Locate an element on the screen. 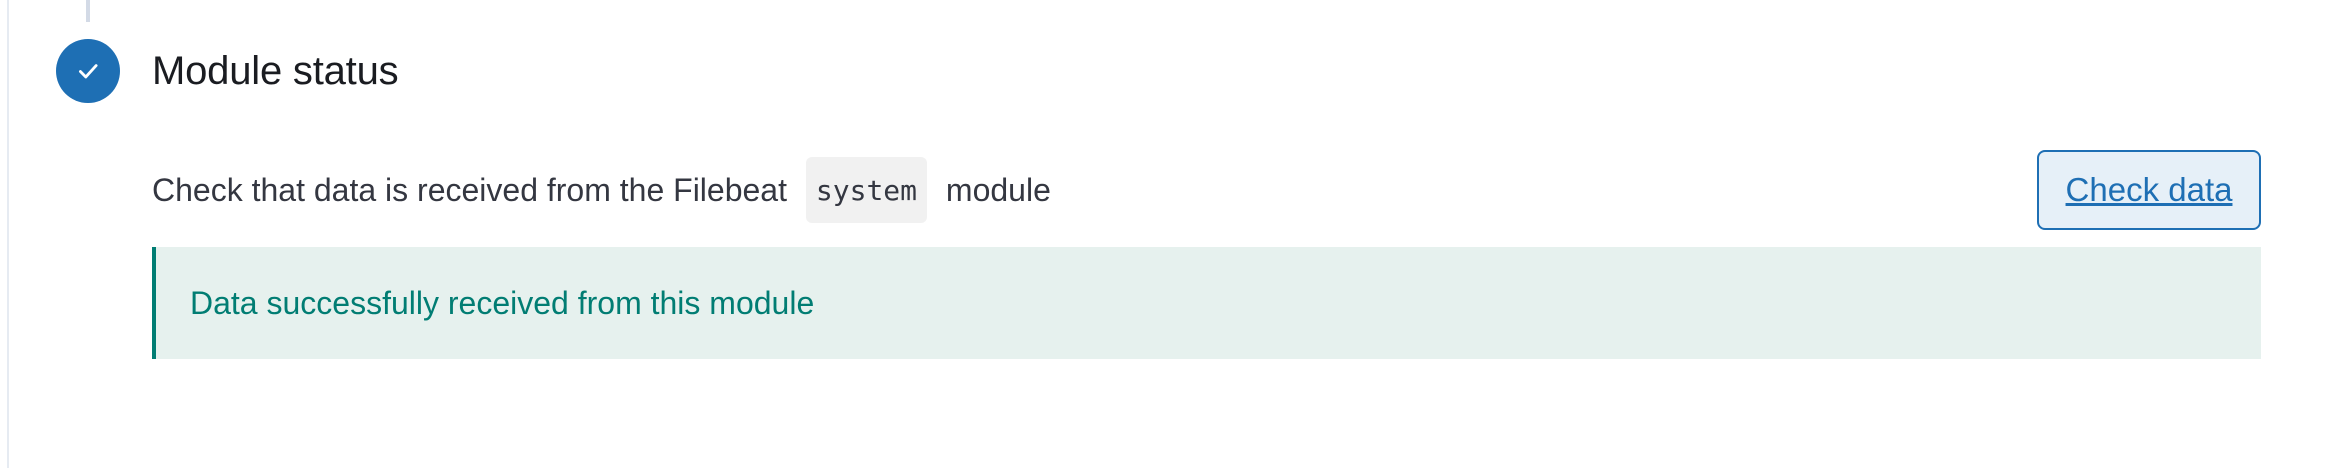  check-icon is located at coordinates (88, 71).